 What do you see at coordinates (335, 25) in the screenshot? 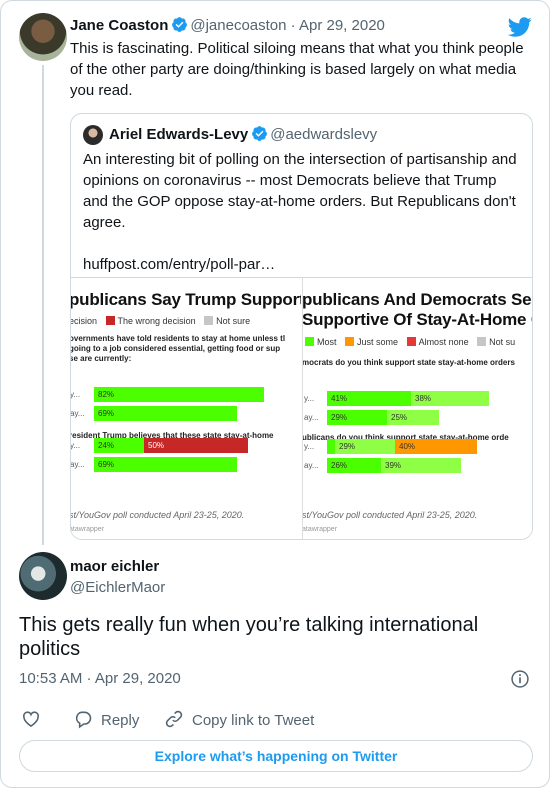
I see `tweet-date: · Apr 29, 2020` at bounding box center [335, 25].